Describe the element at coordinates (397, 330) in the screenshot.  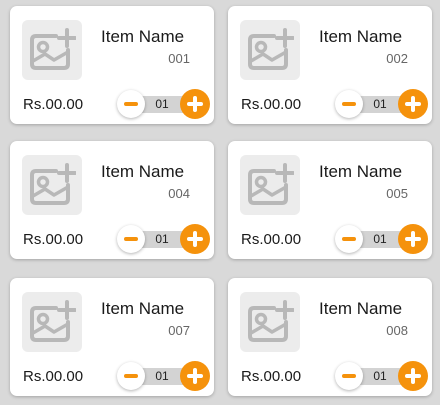
I see `item-code: 008` at that location.